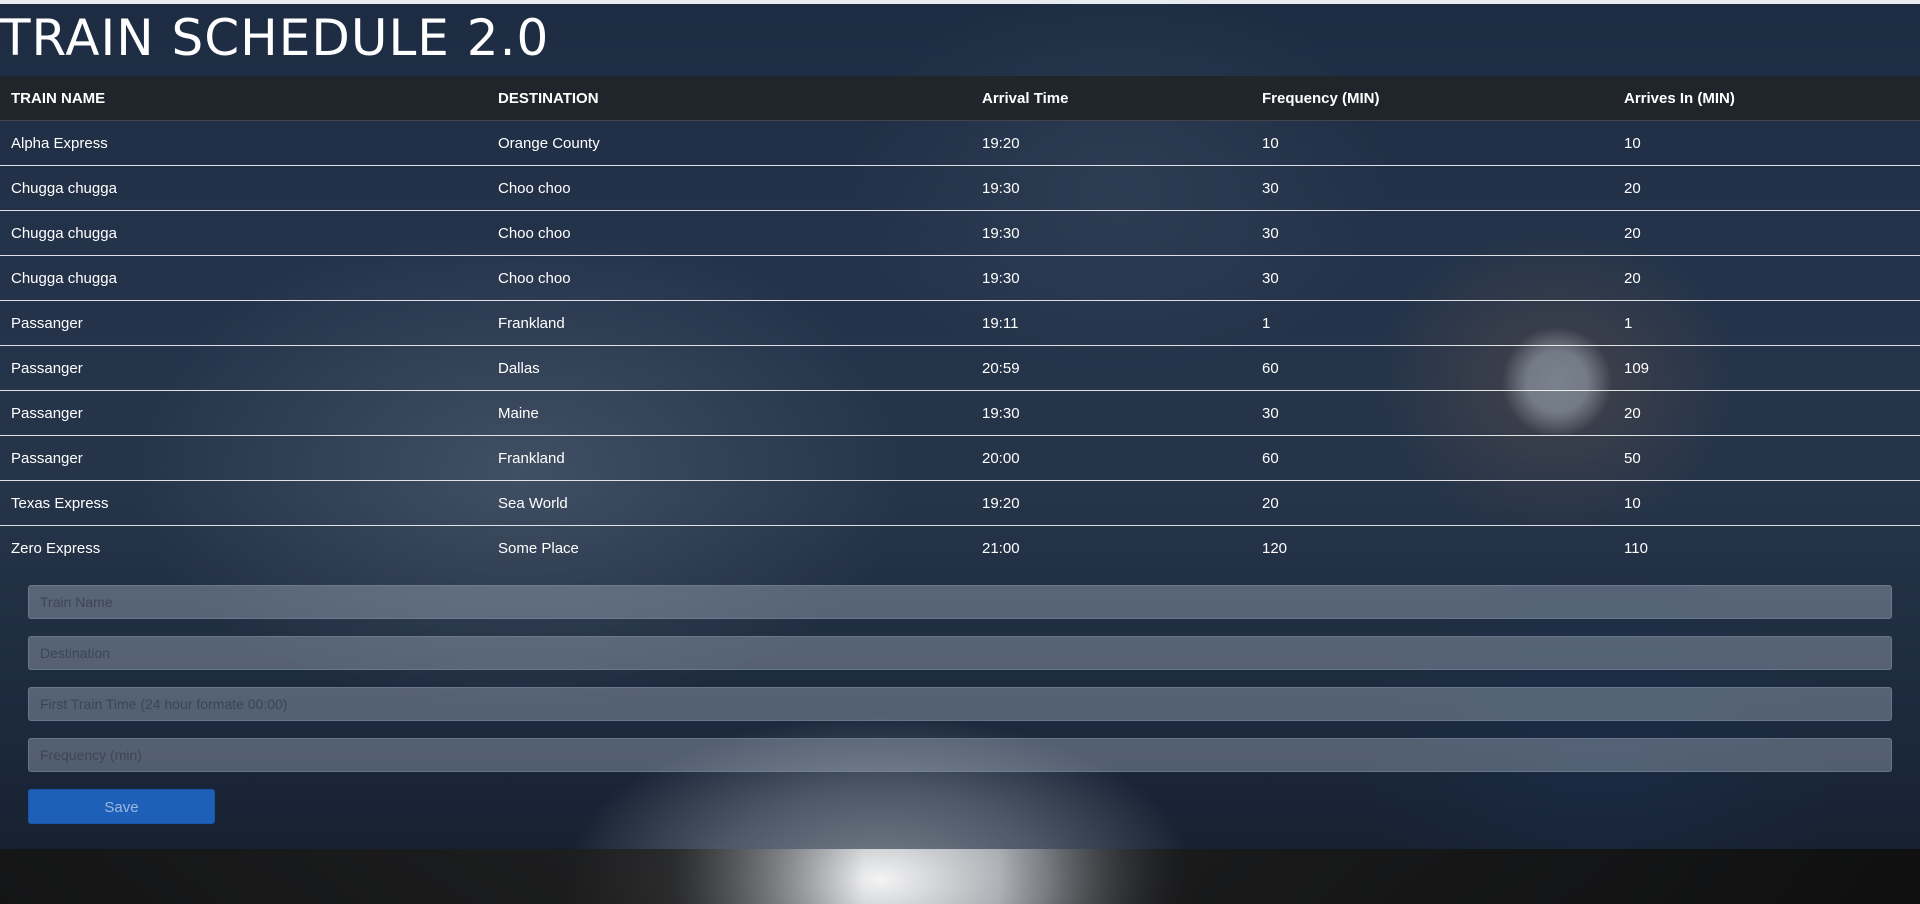 Image resolution: width=1920 pixels, height=904 pixels. I want to click on cell-arrives-in: 109, so click(1766, 368).